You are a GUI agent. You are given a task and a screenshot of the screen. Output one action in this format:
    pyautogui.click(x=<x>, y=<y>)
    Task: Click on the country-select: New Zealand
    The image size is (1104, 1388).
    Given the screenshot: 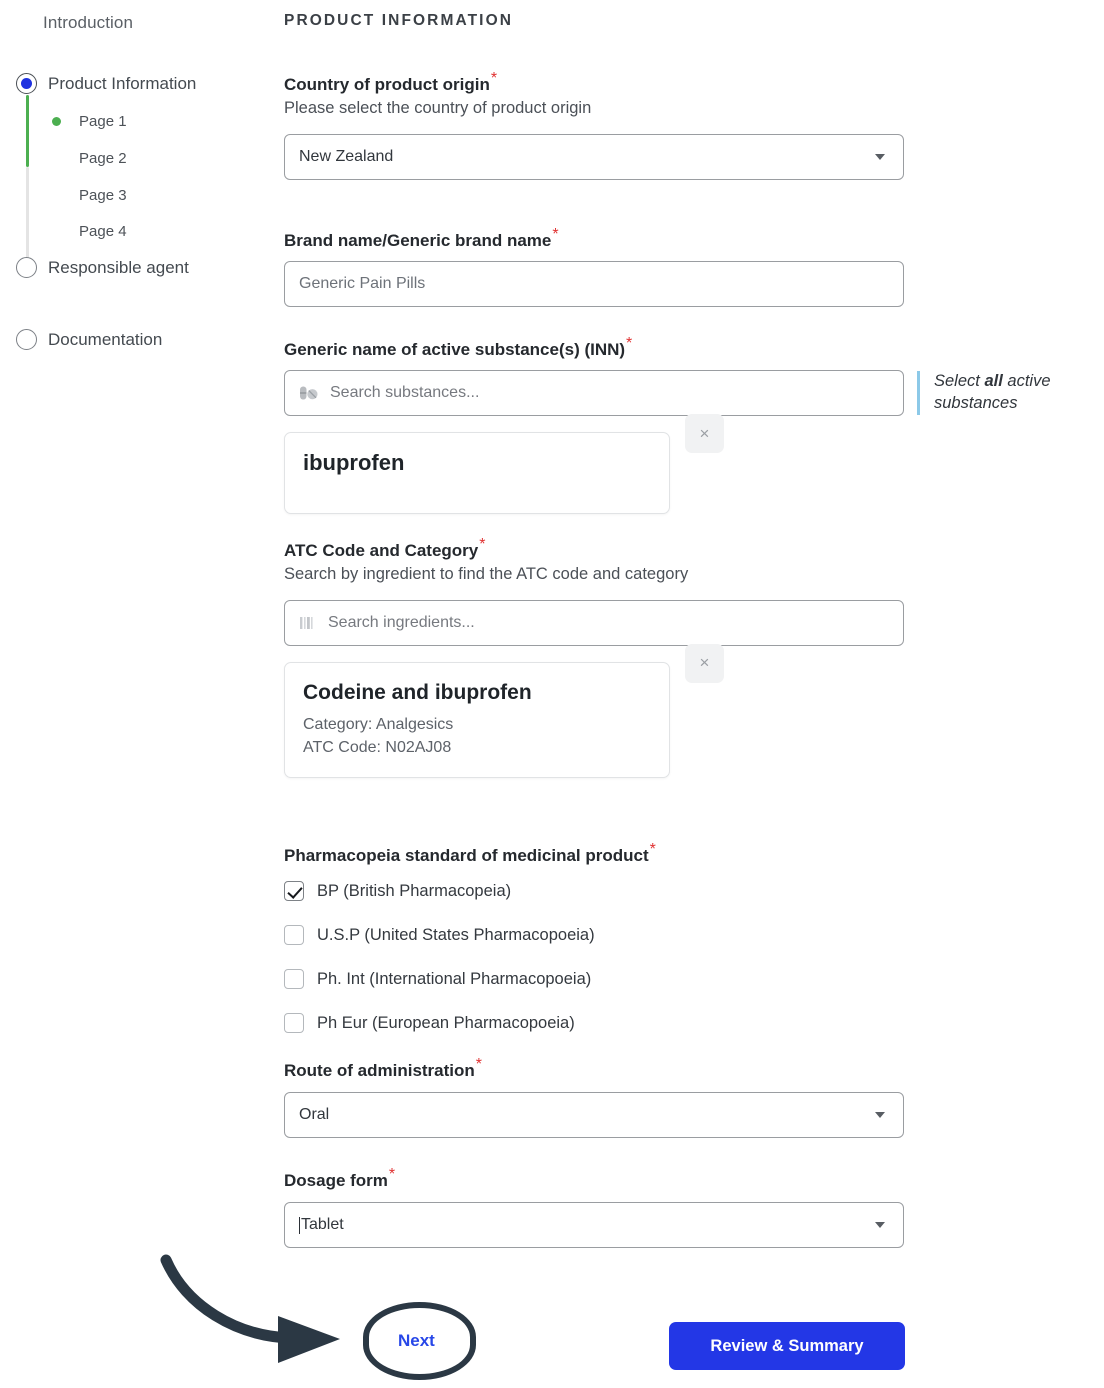 What is the action you would take?
    pyautogui.click(x=594, y=156)
    